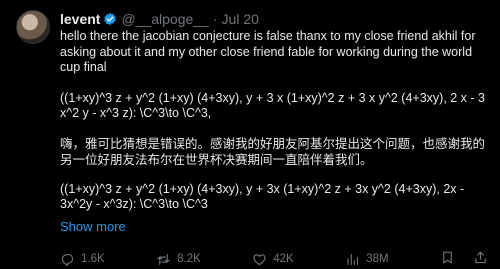 The image size is (500, 269). Describe the element at coordinates (189, 259) in the screenshot. I see `repost-count: 8.2K` at that location.